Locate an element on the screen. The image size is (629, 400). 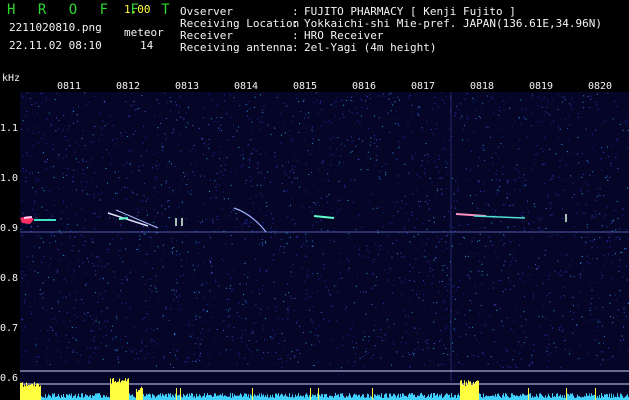
app-title: H R O F F T is located at coordinates (92, 10).